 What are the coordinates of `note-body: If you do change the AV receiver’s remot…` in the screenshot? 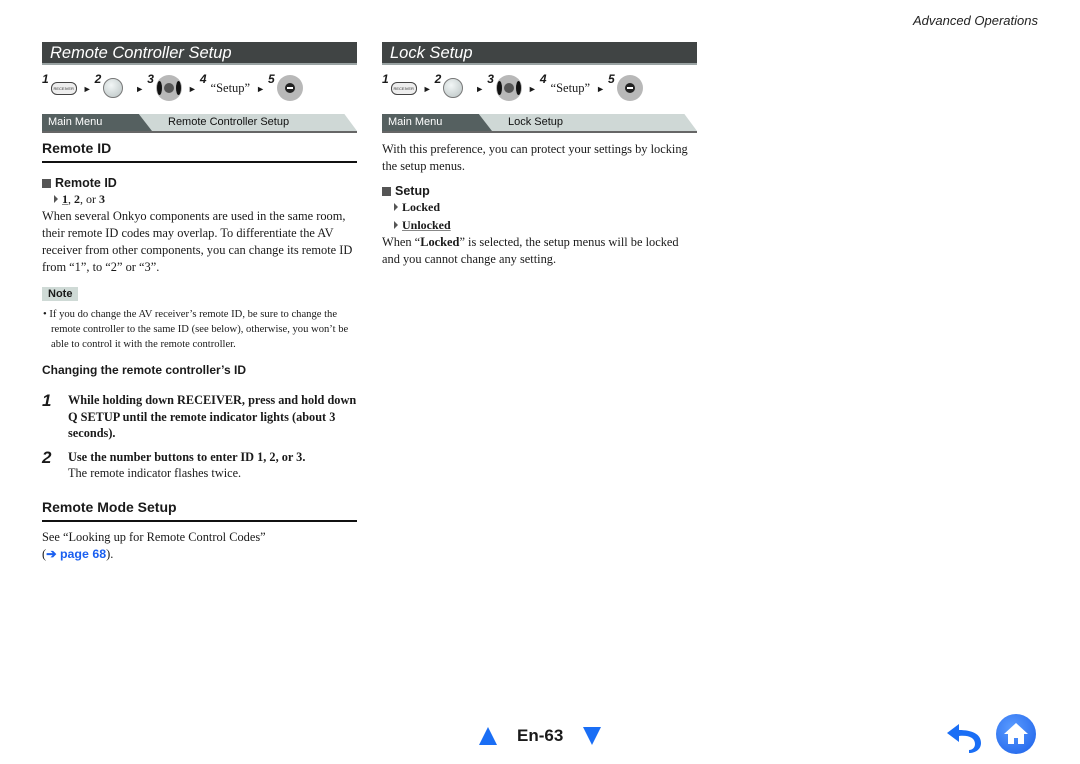 It's located at (199, 329).